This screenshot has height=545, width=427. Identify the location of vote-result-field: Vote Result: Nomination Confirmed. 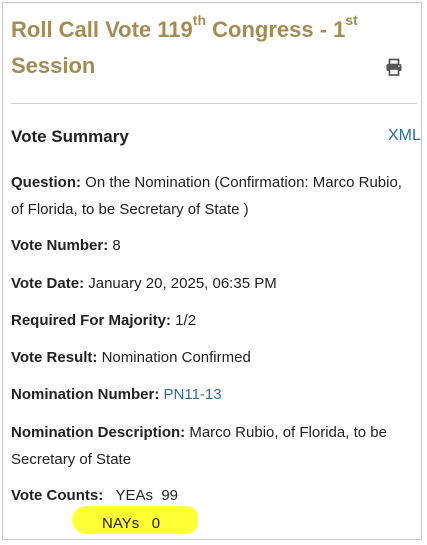
(211, 357).